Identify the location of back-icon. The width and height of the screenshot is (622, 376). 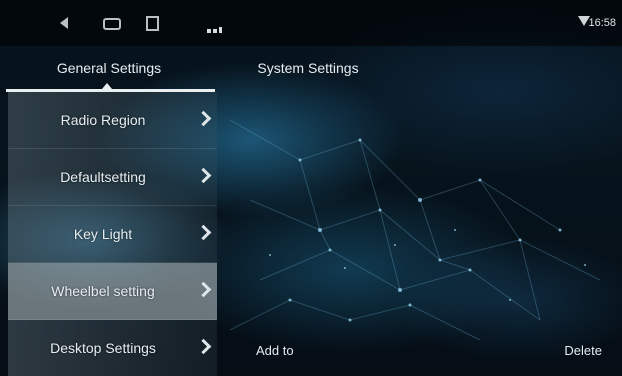
(64, 23).